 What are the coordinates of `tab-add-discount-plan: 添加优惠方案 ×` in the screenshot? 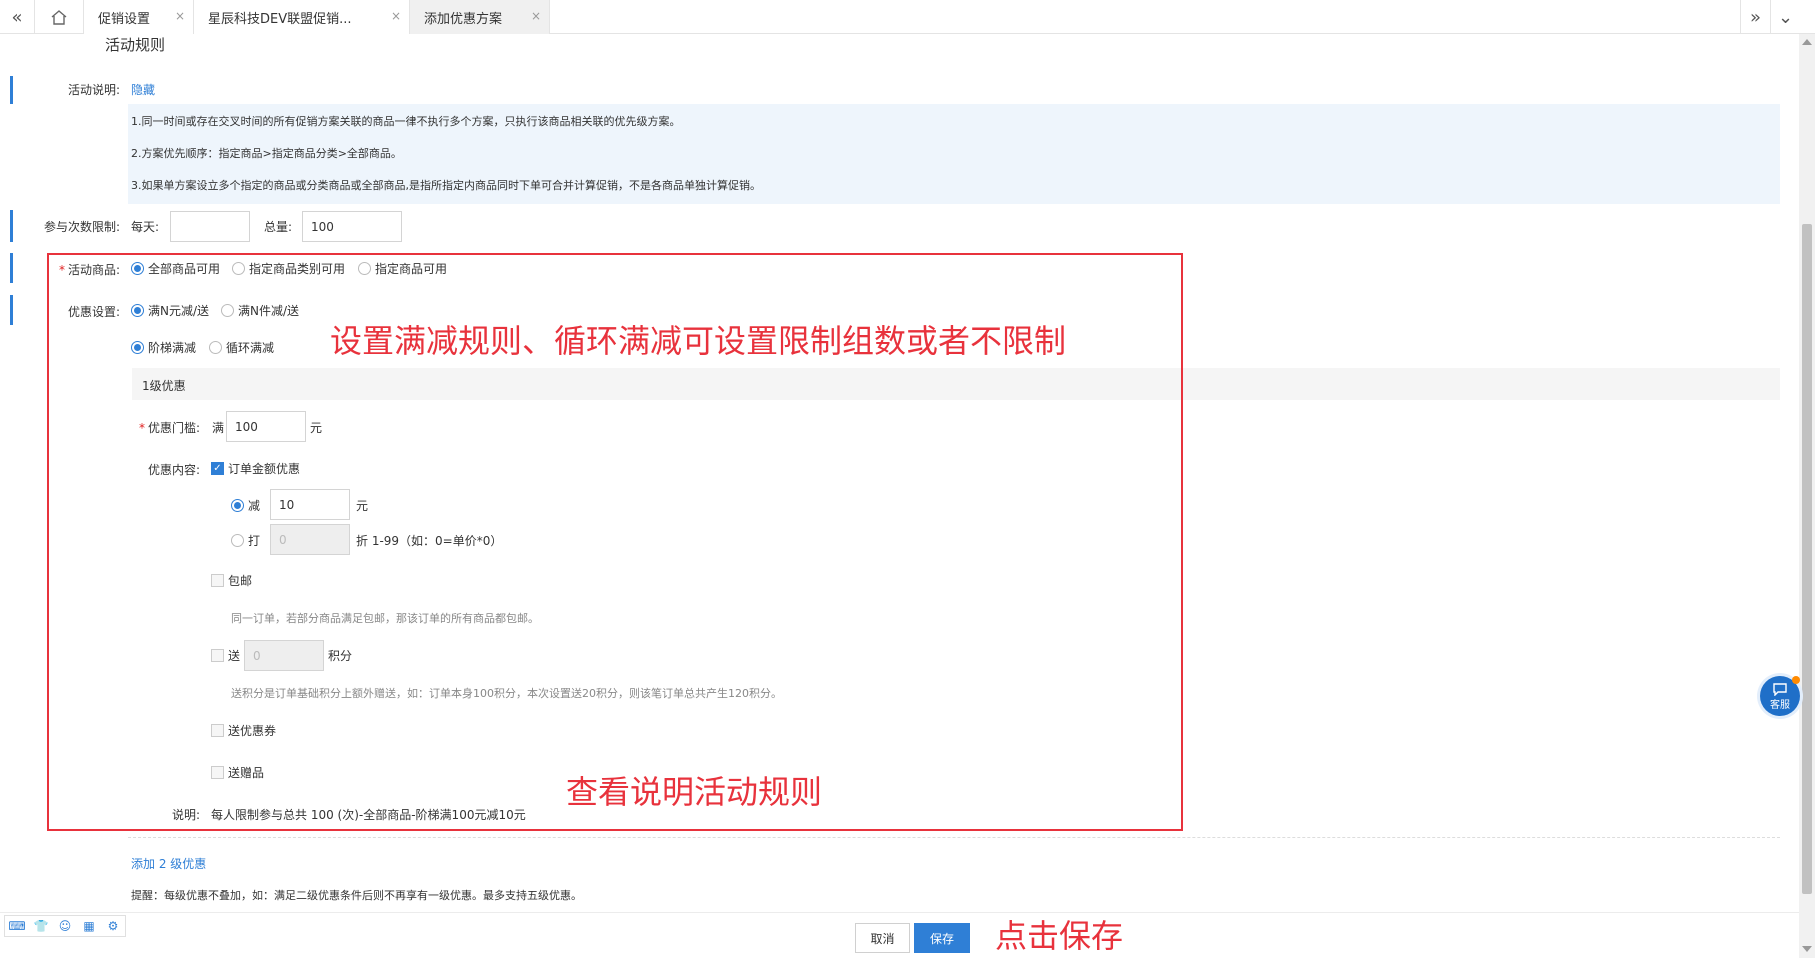 It's located at (480, 17).